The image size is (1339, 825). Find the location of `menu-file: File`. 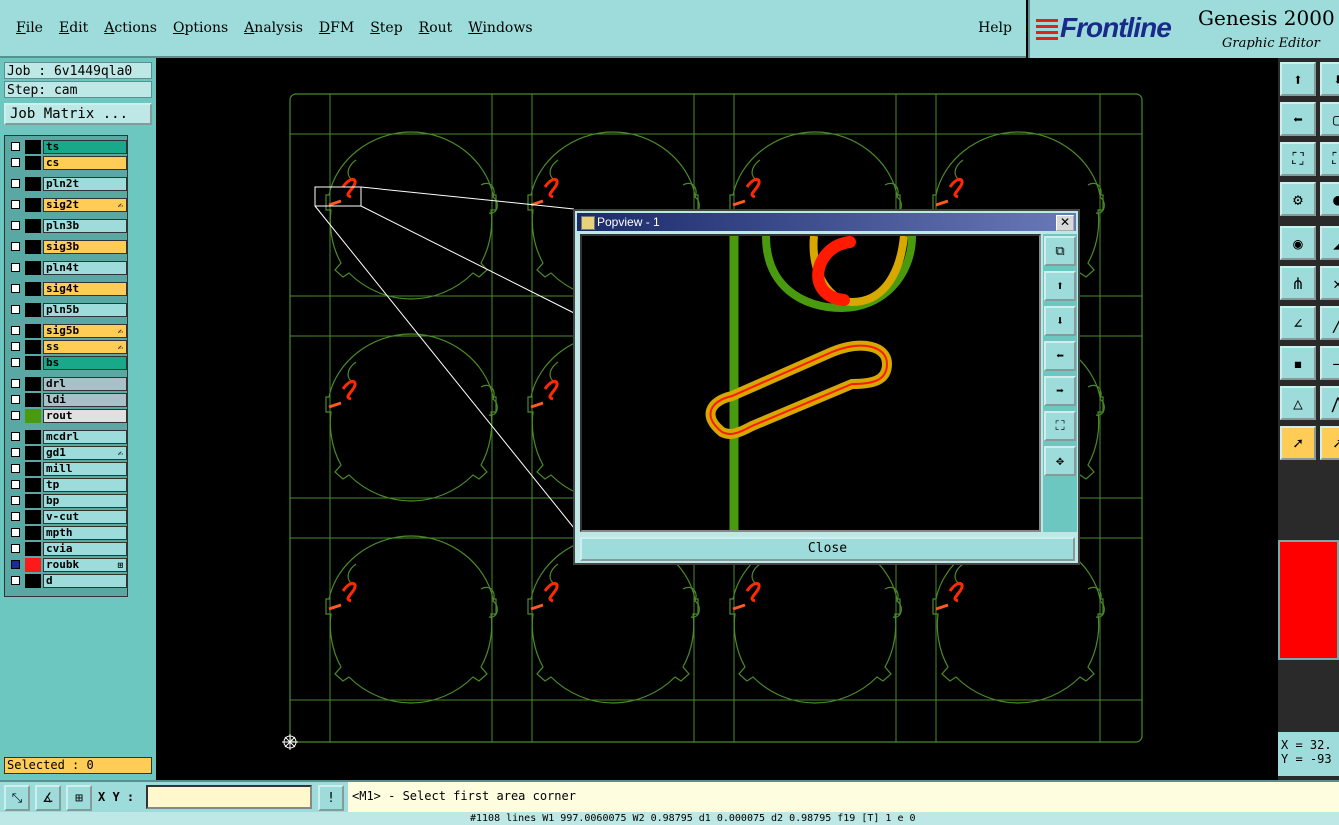

menu-file: File is located at coordinates (29, 28).